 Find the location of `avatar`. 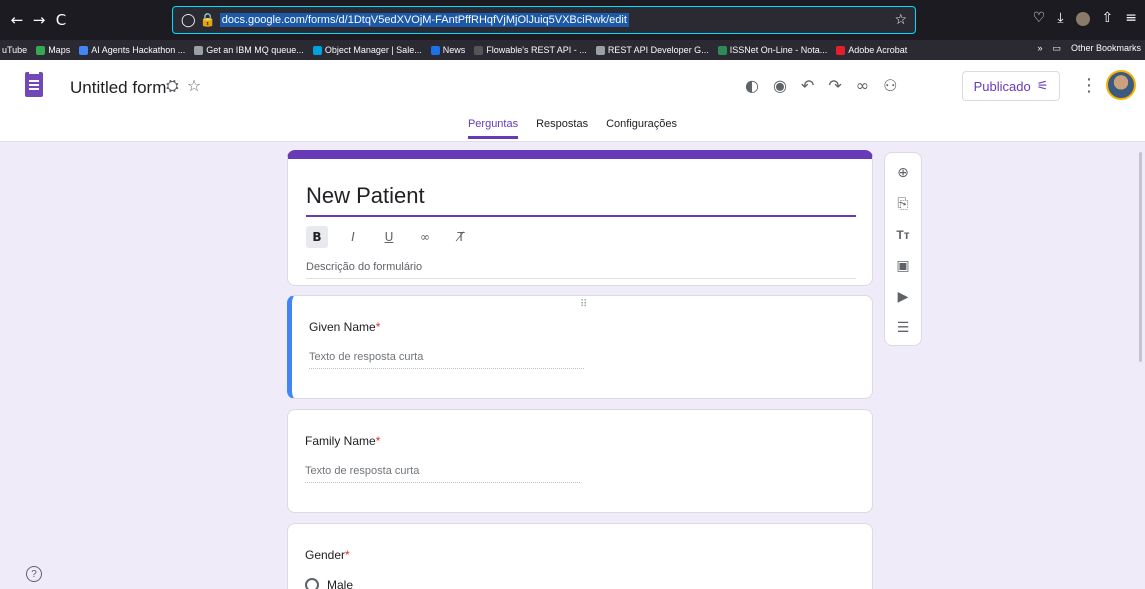

avatar is located at coordinates (1121, 85).